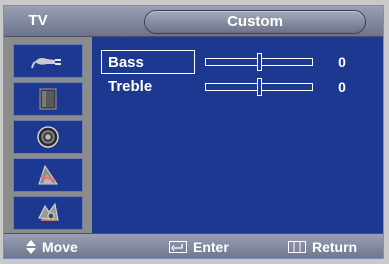 The width and height of the screenshot is (389, 264). I want to click on return-label: Return, so click(335, 247).